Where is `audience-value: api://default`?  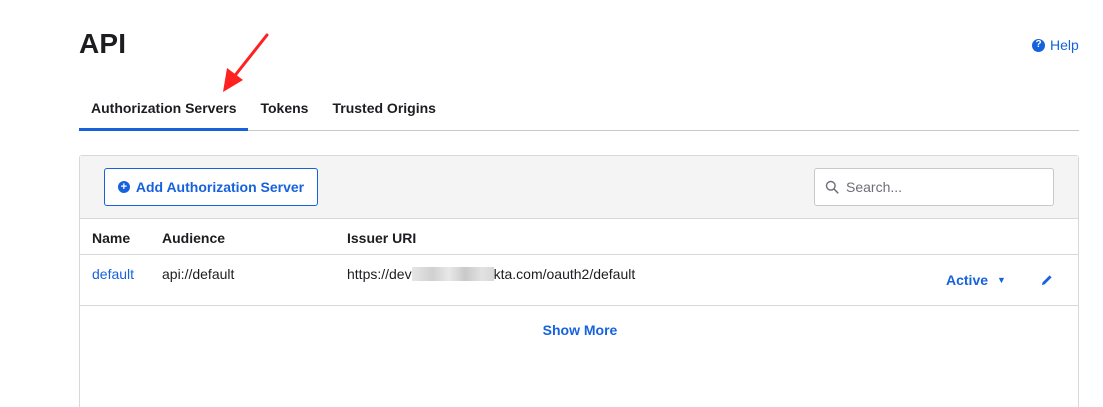
audience-value: api://default is located at coordinates (198, 274).